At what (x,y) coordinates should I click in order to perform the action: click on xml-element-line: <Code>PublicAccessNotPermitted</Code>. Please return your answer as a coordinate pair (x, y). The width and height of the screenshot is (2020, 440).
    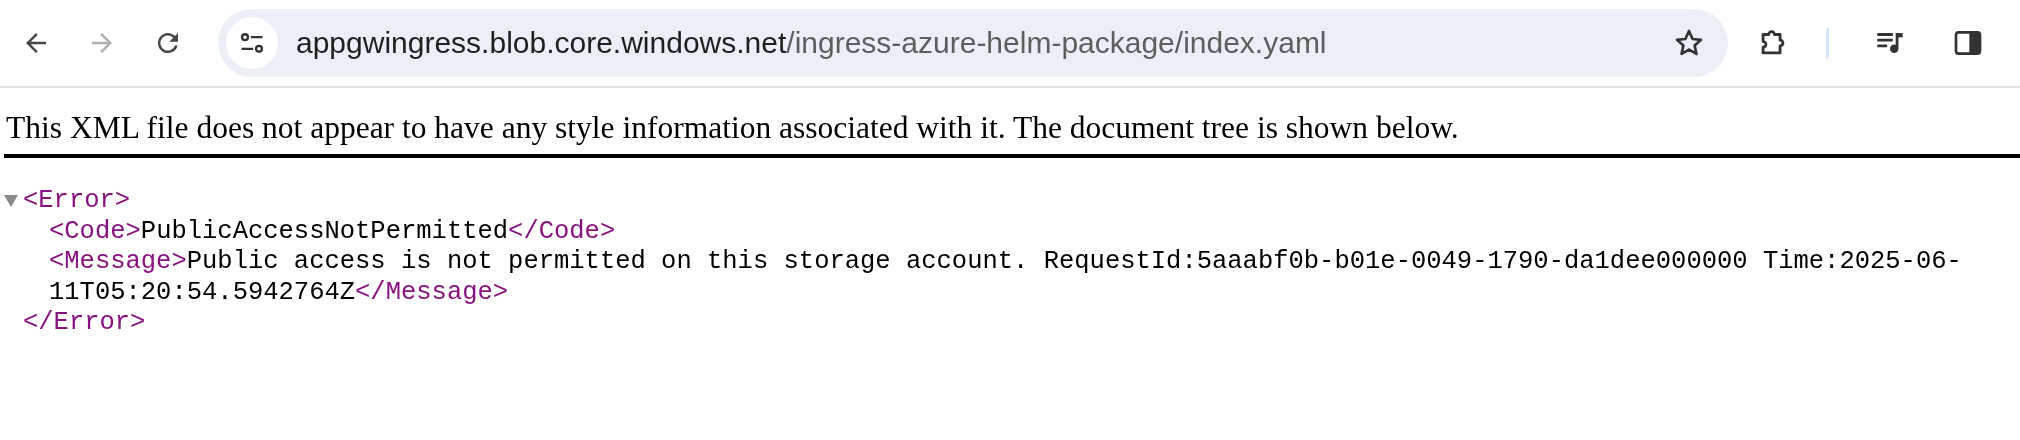
    Looking at the image, I should click on (333, 231).